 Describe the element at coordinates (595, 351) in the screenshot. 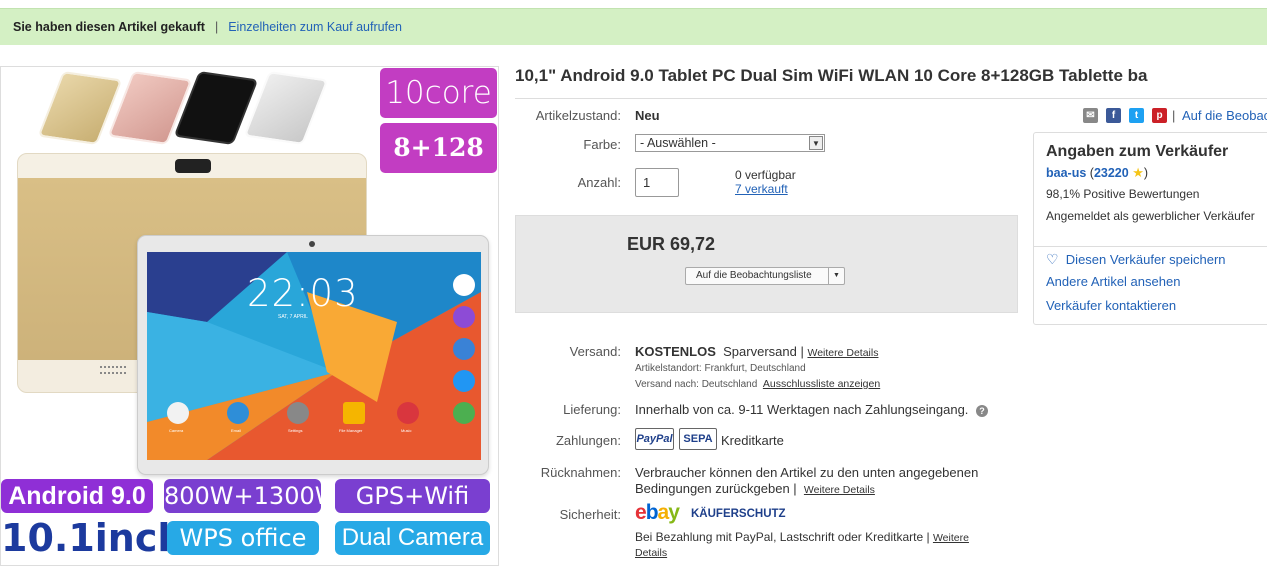

I see `shipping-label: Versand:` at that location.